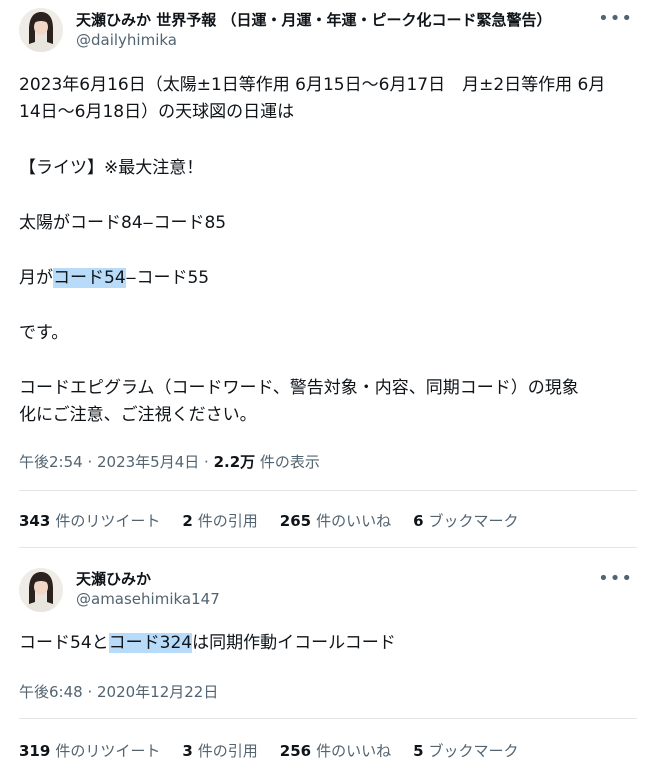  What do you see at coordinates (89, 278) in the screenshot?
I see `highlighted-text: コード54` at bounding box center [89, 278].